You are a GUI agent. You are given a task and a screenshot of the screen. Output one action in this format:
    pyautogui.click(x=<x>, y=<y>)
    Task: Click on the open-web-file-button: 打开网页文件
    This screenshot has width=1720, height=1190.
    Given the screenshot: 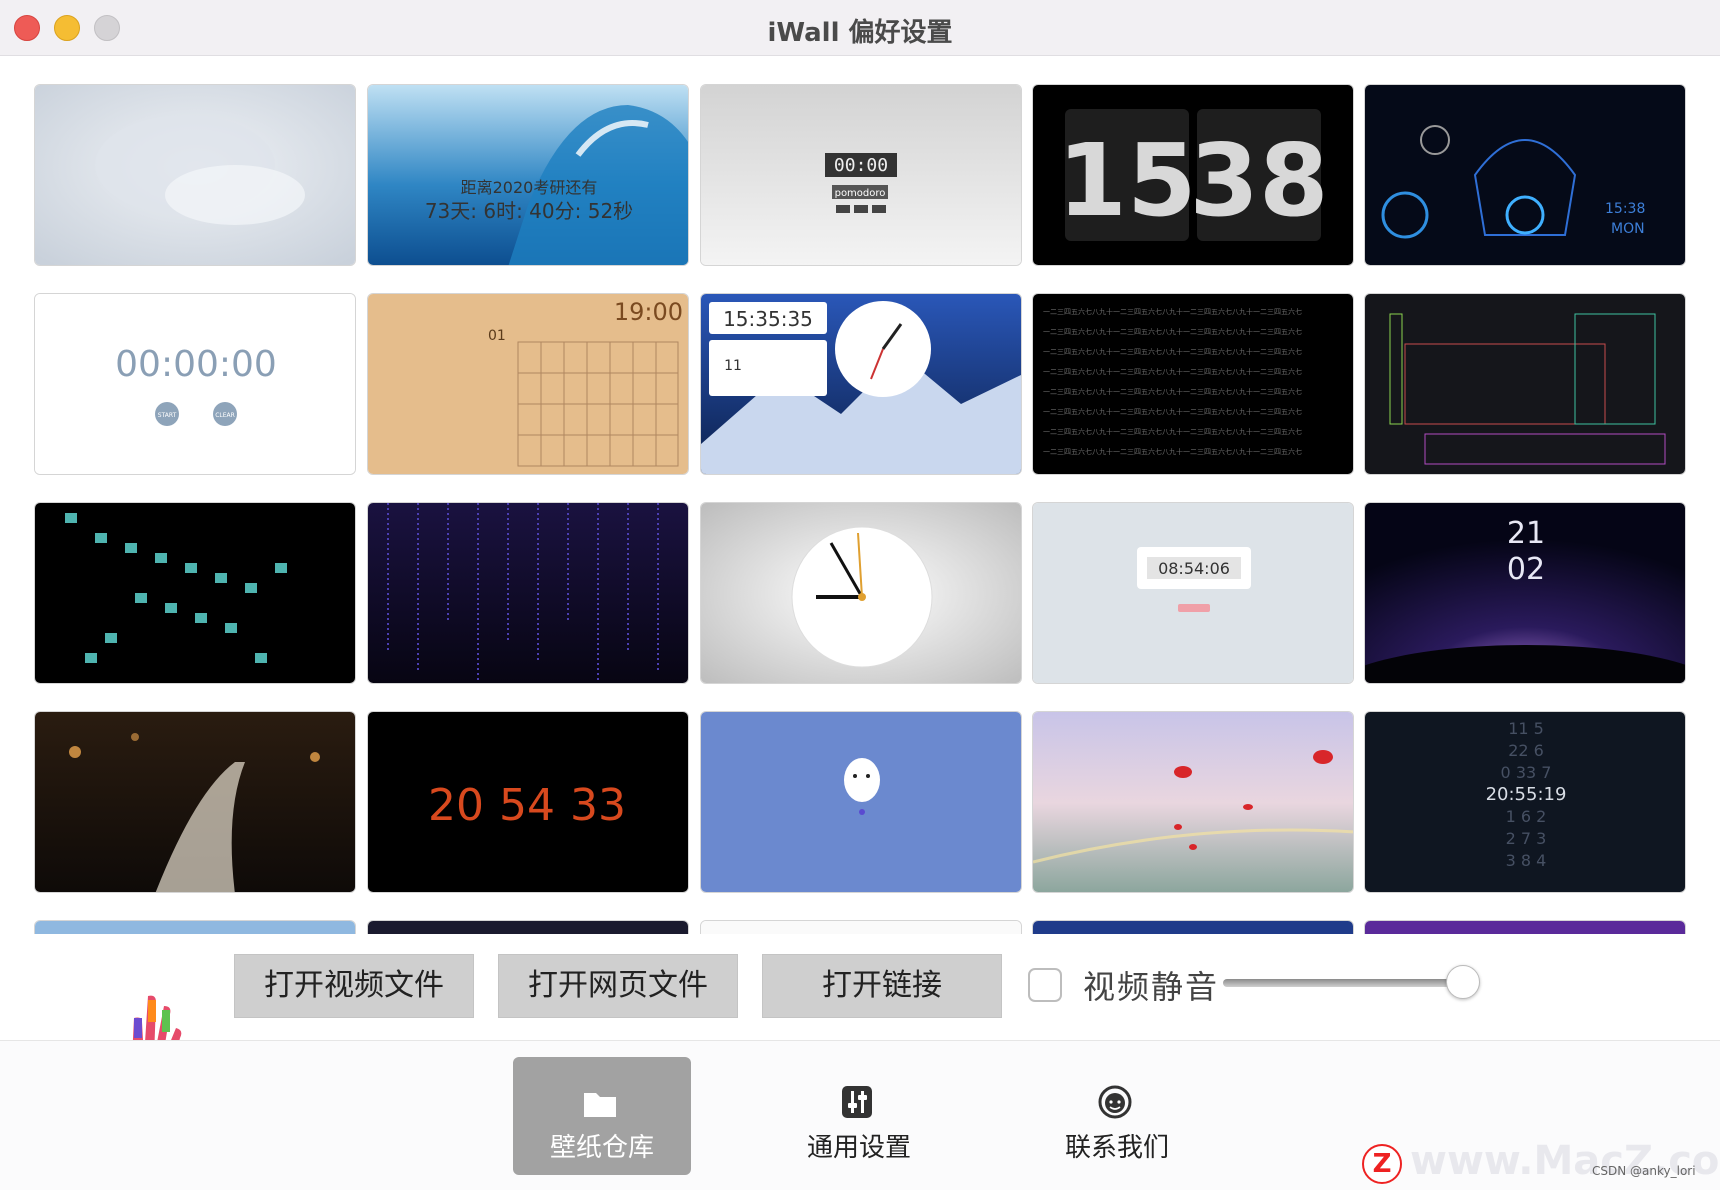 What is the action you would take?
    pyautogui.click(x=618, y=986)
    